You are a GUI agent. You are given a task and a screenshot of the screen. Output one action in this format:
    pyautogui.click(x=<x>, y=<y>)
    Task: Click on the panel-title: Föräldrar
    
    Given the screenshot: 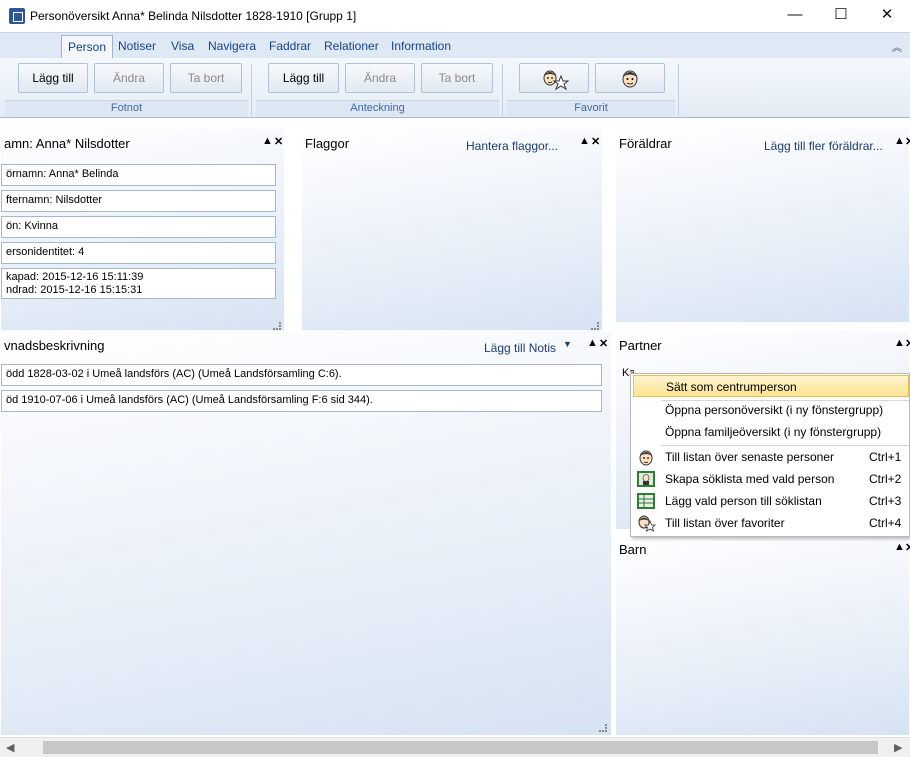 What is the action you would take?
    pyautogui.click(x=645, y=143)
    